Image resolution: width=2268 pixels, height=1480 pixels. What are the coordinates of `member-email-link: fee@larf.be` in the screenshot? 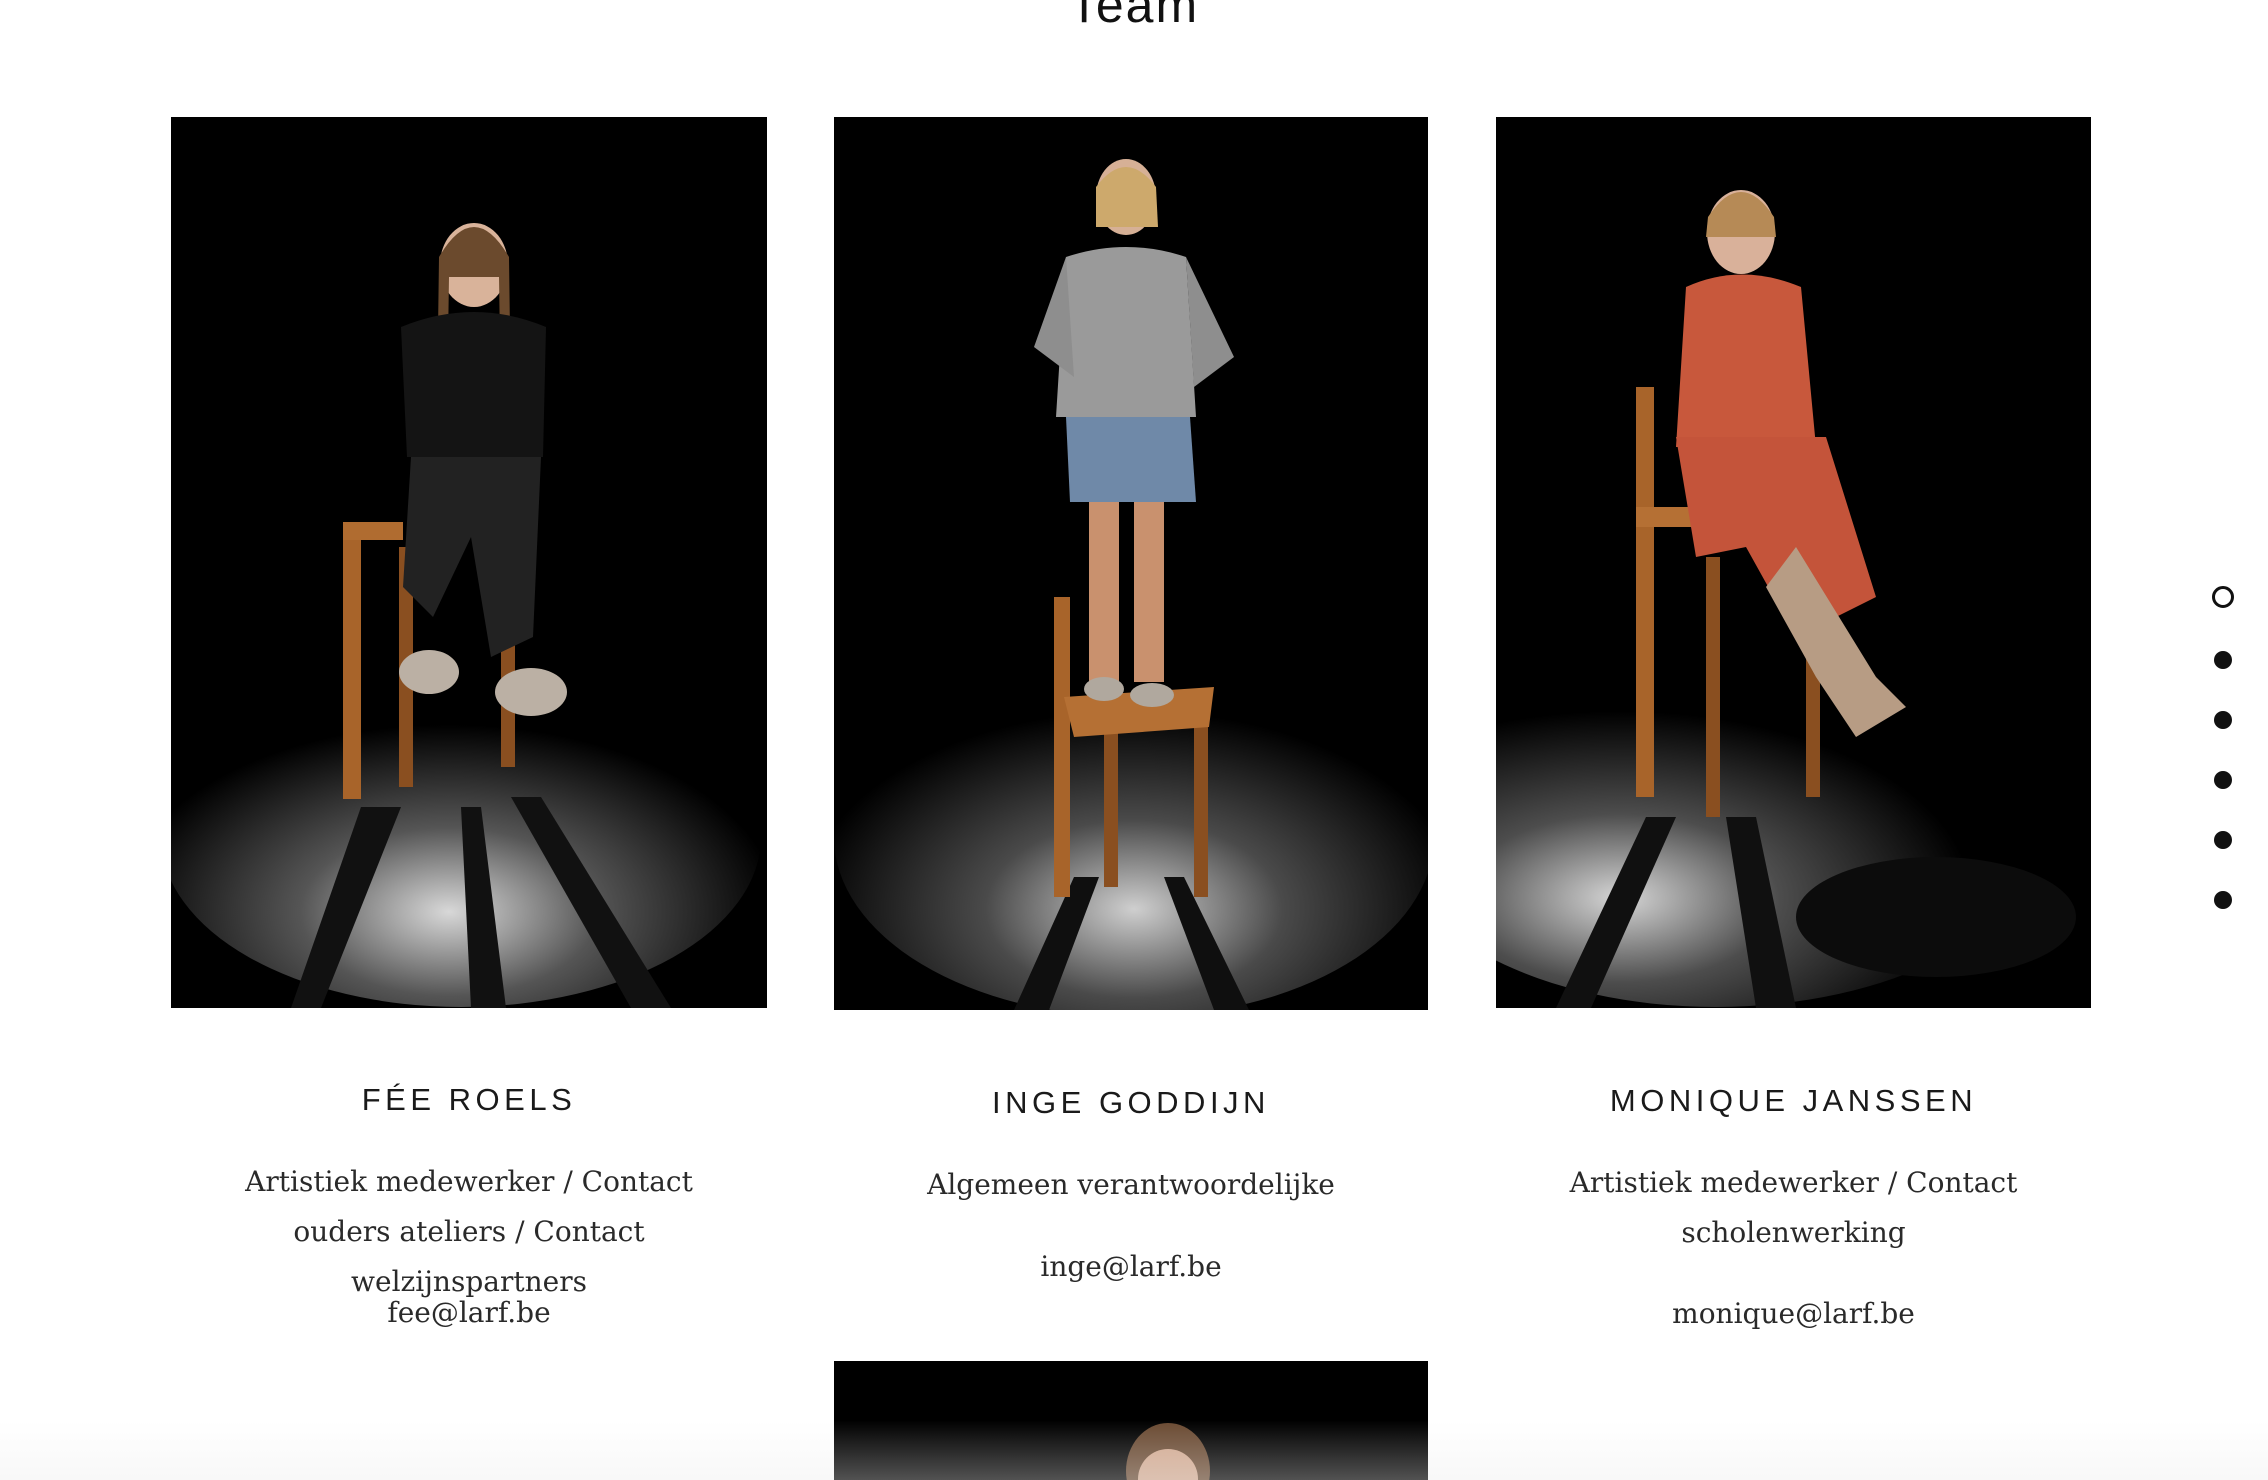 It's located at (469, 1312).